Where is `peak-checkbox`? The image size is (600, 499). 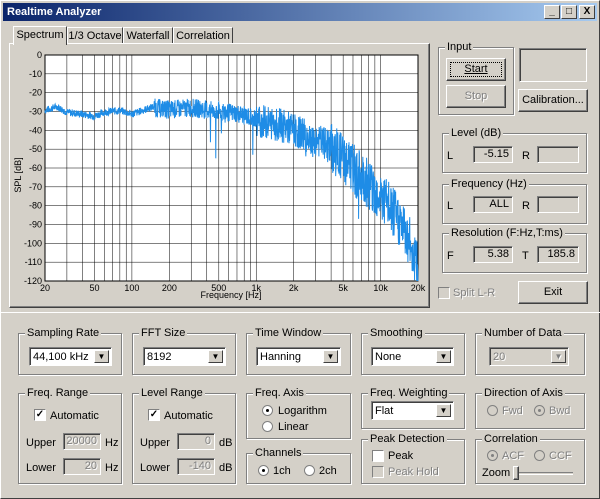
peak-checkbox is located at coordinates (378, 456).